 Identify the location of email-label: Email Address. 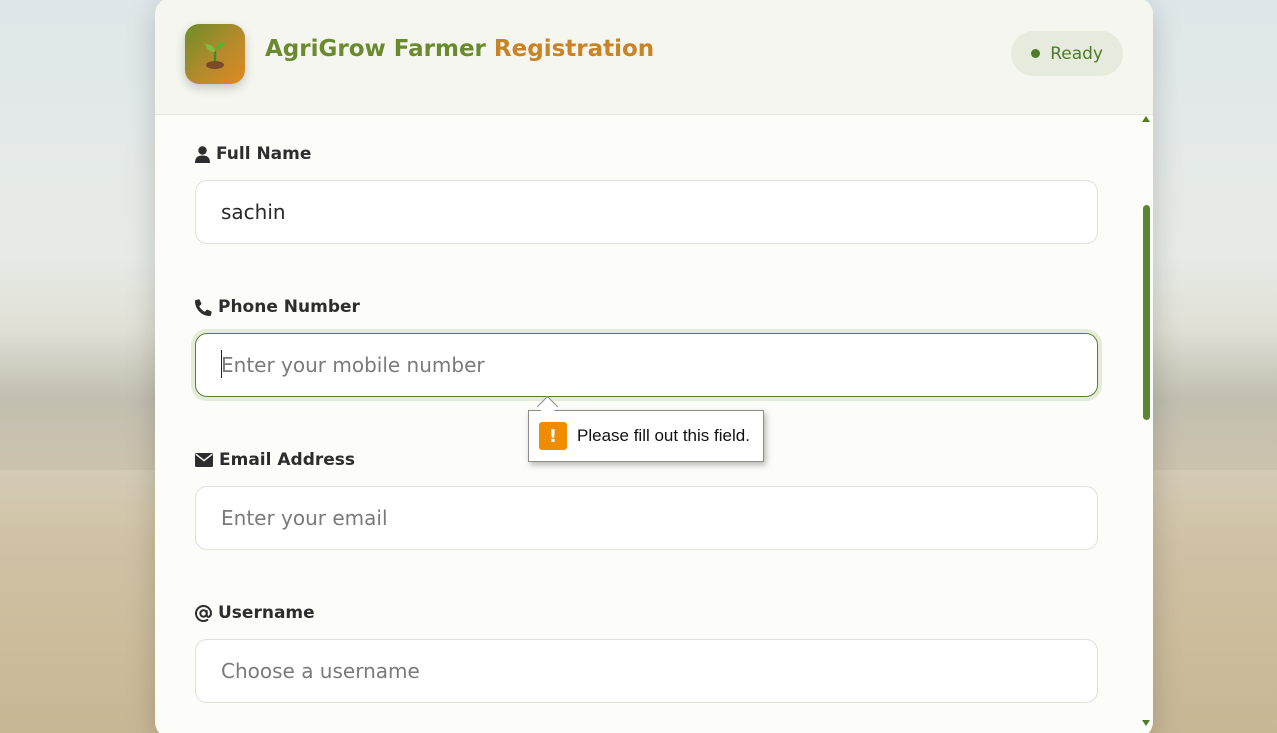
(275, 460).